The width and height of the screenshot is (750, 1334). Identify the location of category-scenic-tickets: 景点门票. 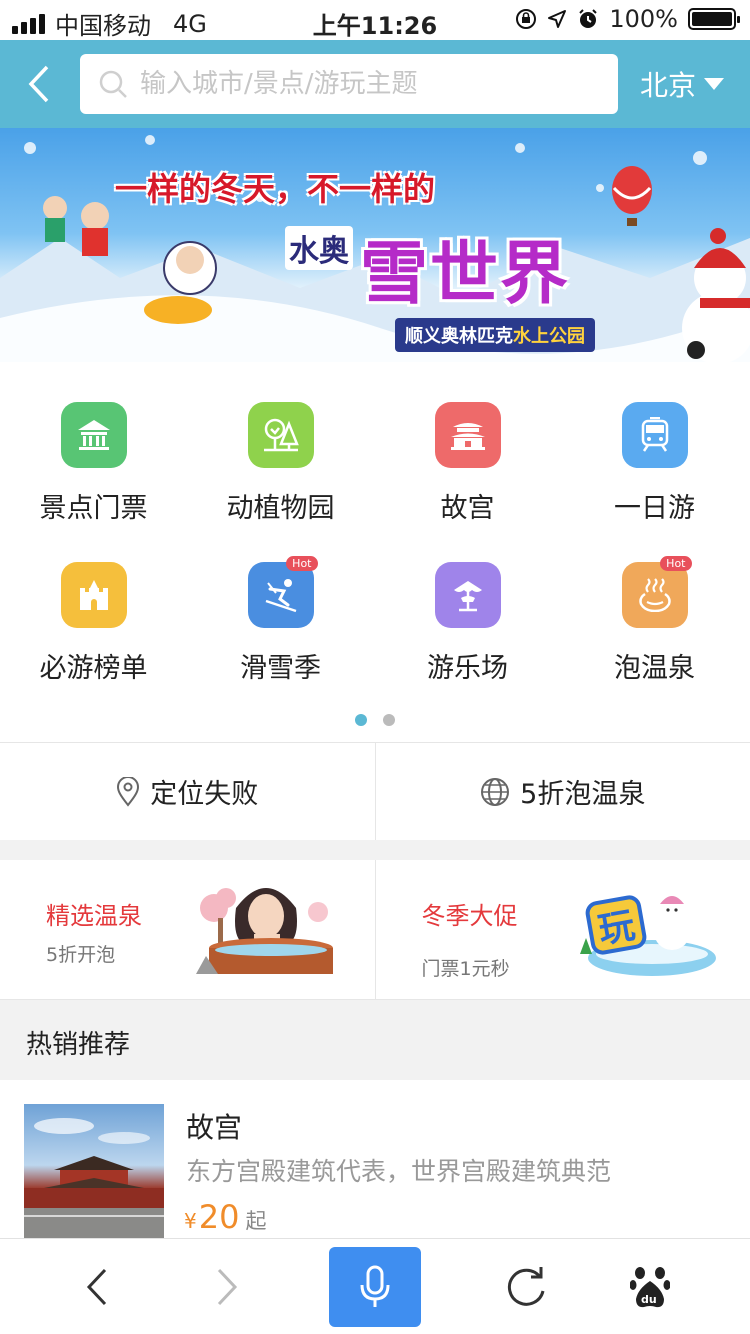
(93, 463).